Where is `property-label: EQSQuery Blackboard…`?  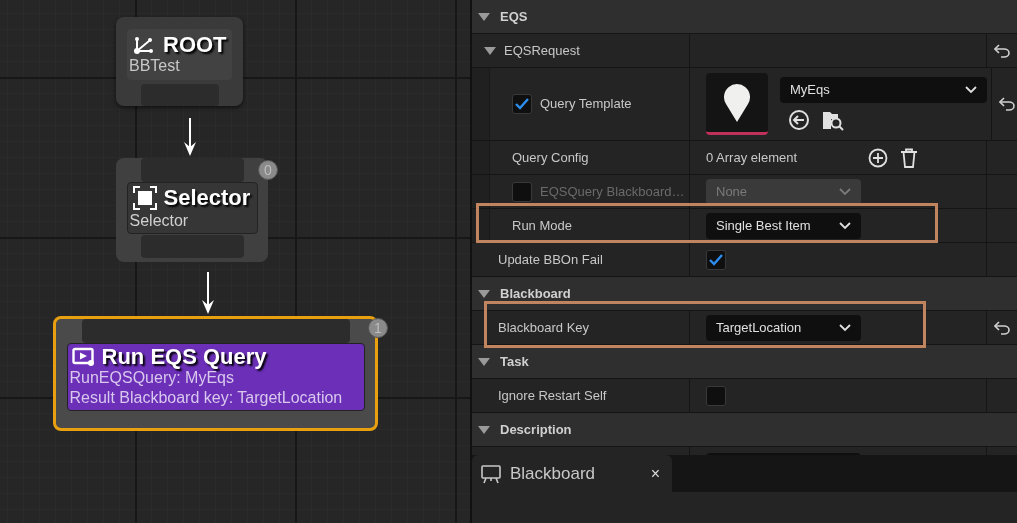
property-label: EQSQuery Blackboard… is located at coordinates (612, 191).